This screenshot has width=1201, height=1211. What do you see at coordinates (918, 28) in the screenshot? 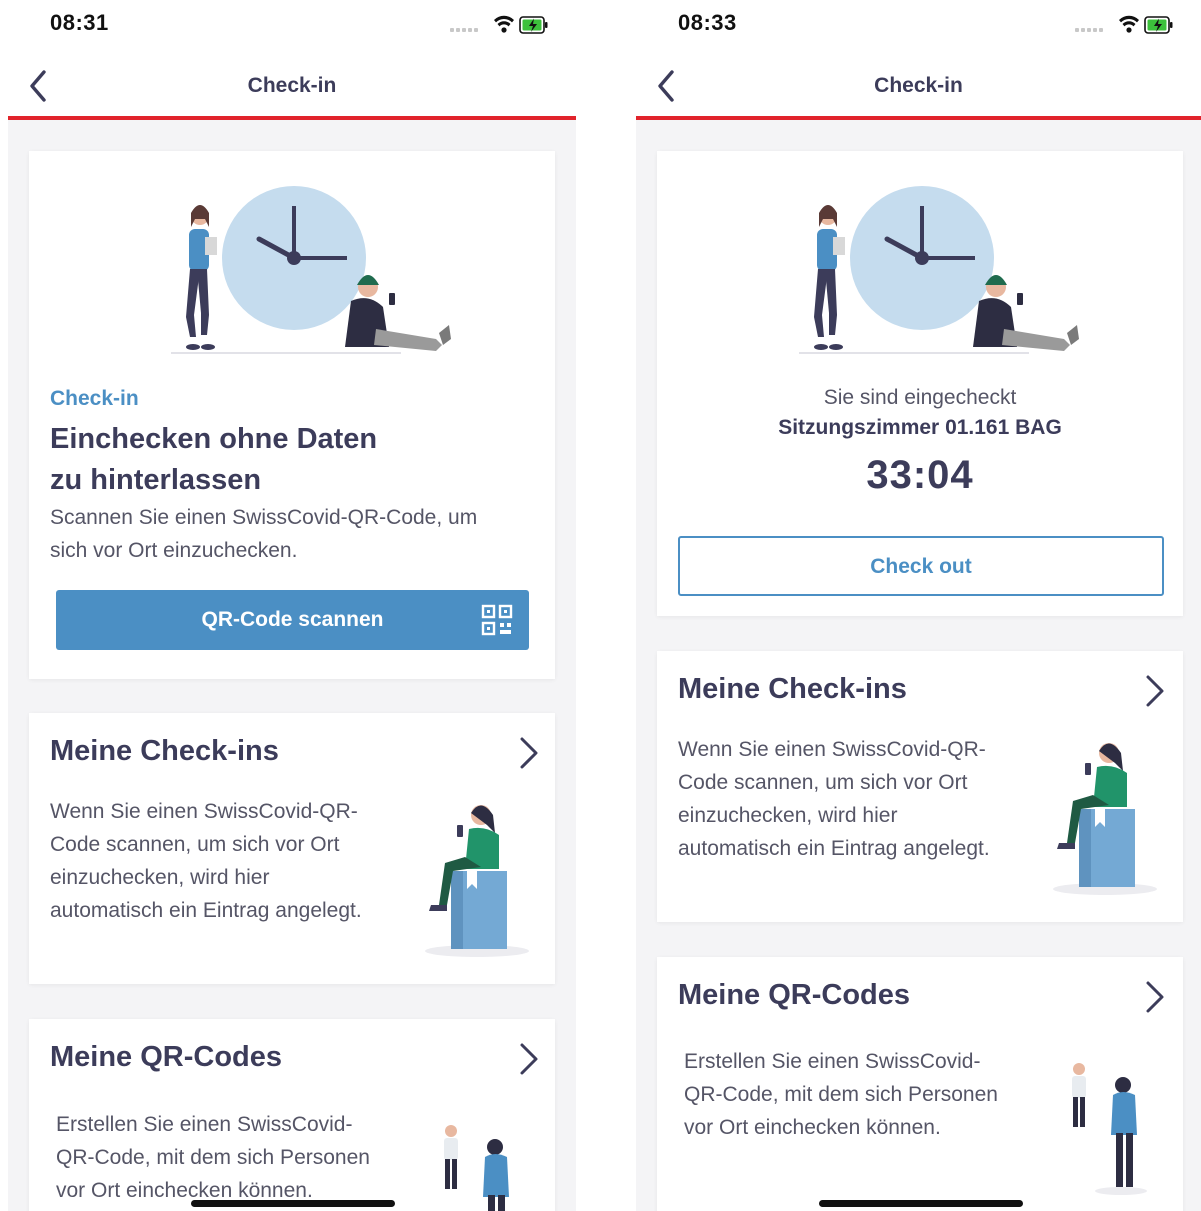
I see `status-bar: 08:33` at bounding box center [918, 28].